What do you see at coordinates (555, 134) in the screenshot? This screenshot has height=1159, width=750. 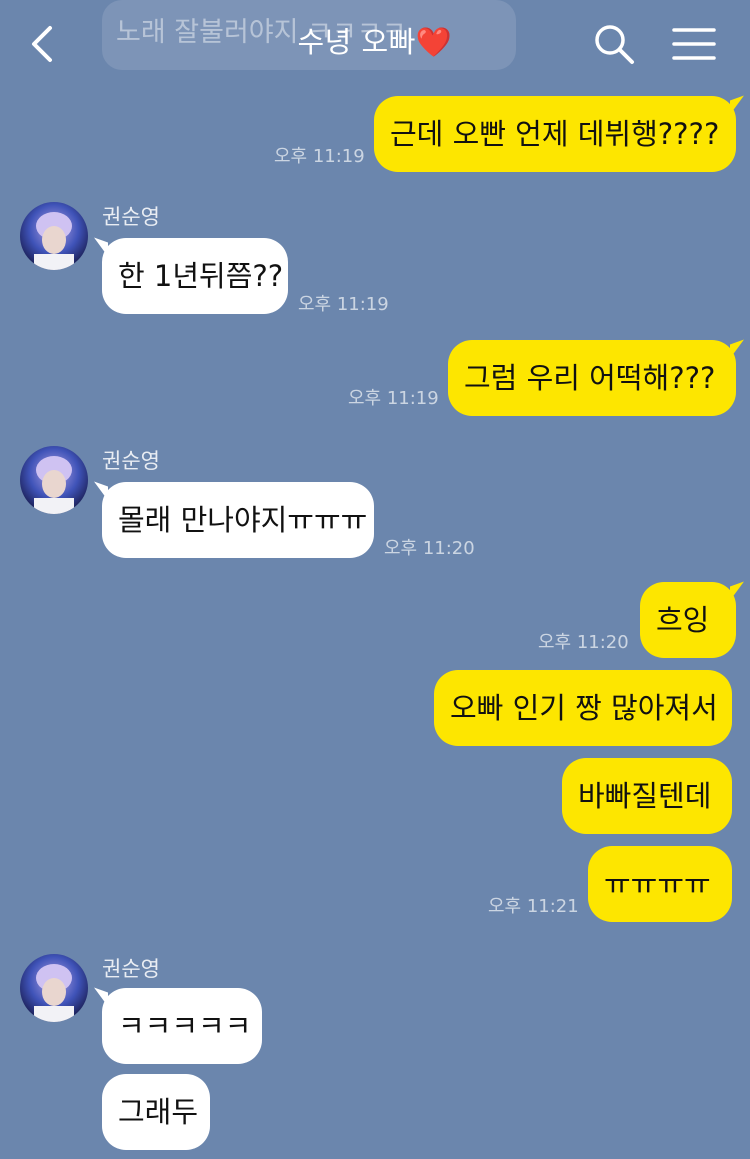 I see `my-message-bubble: 근데 오빤 언제 데뷔행????` at bounding box center [555, 134].